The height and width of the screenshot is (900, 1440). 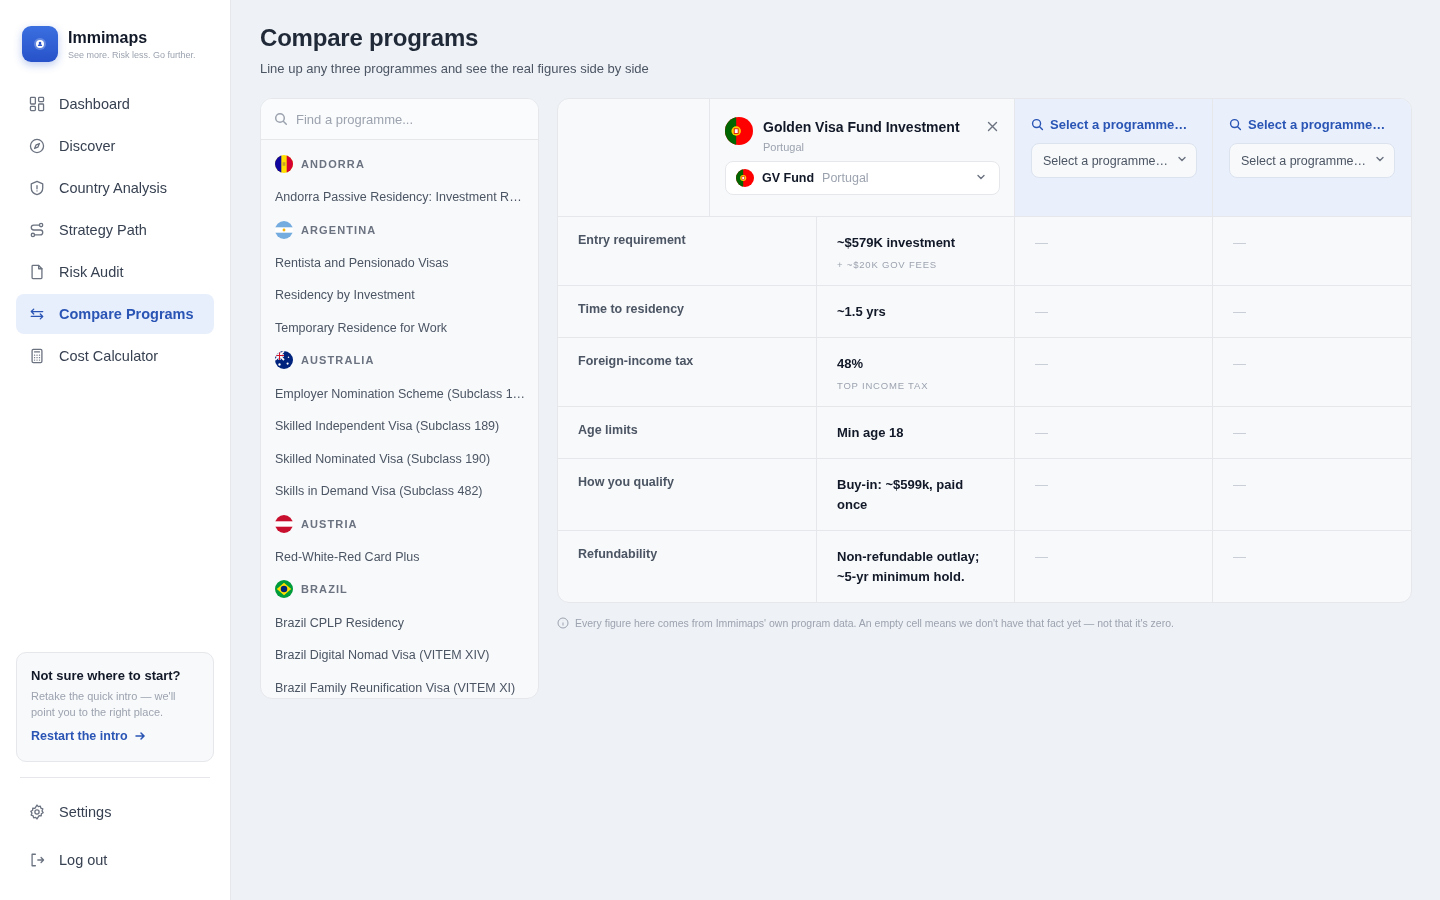 I want to click on table-cell-text: ~$579K investment, so click(x=897, y=243).